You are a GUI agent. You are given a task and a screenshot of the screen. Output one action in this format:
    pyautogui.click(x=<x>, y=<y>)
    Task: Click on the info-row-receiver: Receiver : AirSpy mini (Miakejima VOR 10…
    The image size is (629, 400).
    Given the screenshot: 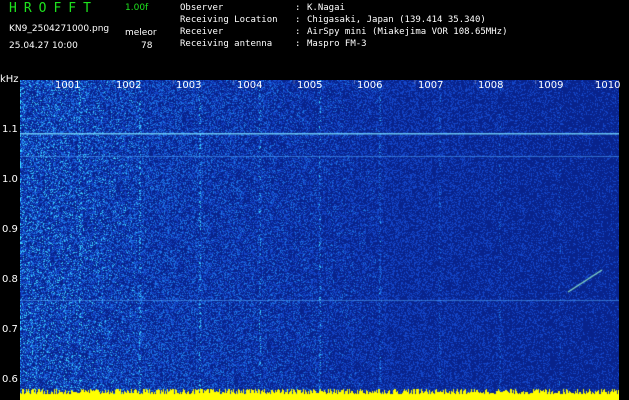 What is the action you would take?
    pyautogui.click(x=343, y=33)
    